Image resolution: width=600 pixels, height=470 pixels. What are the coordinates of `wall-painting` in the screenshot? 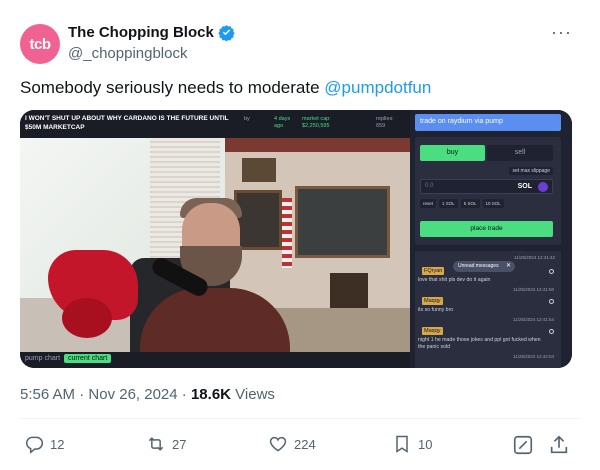 It's located at (258, 220).